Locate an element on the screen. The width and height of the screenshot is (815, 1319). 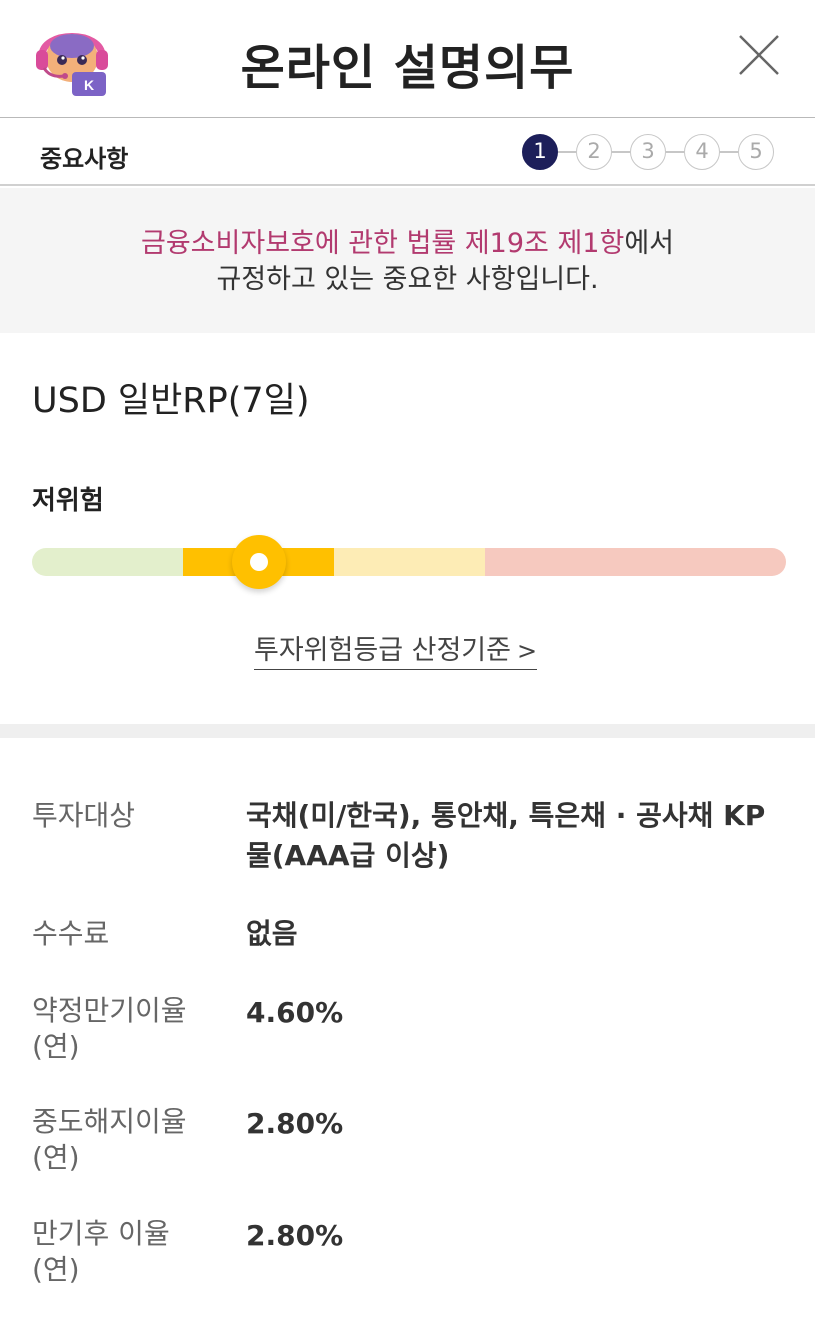
risk-criteria-link: 투자위험등급 산정기준 > is located at coordinates (396, 649).